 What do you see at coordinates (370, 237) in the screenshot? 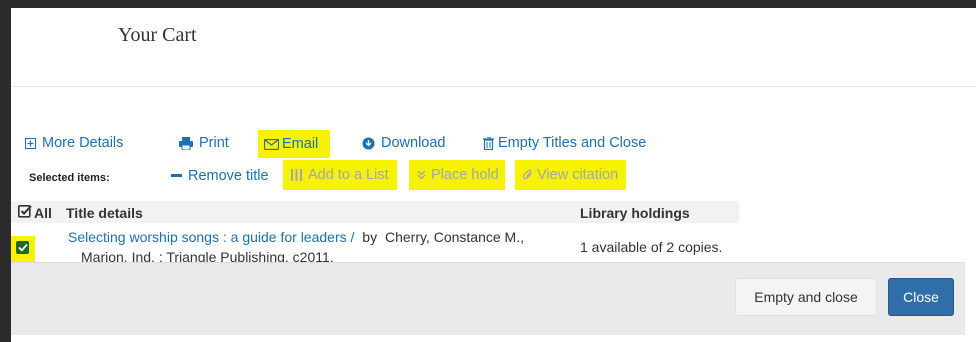
I see `item-by: by` at bounding box center [370, 237].